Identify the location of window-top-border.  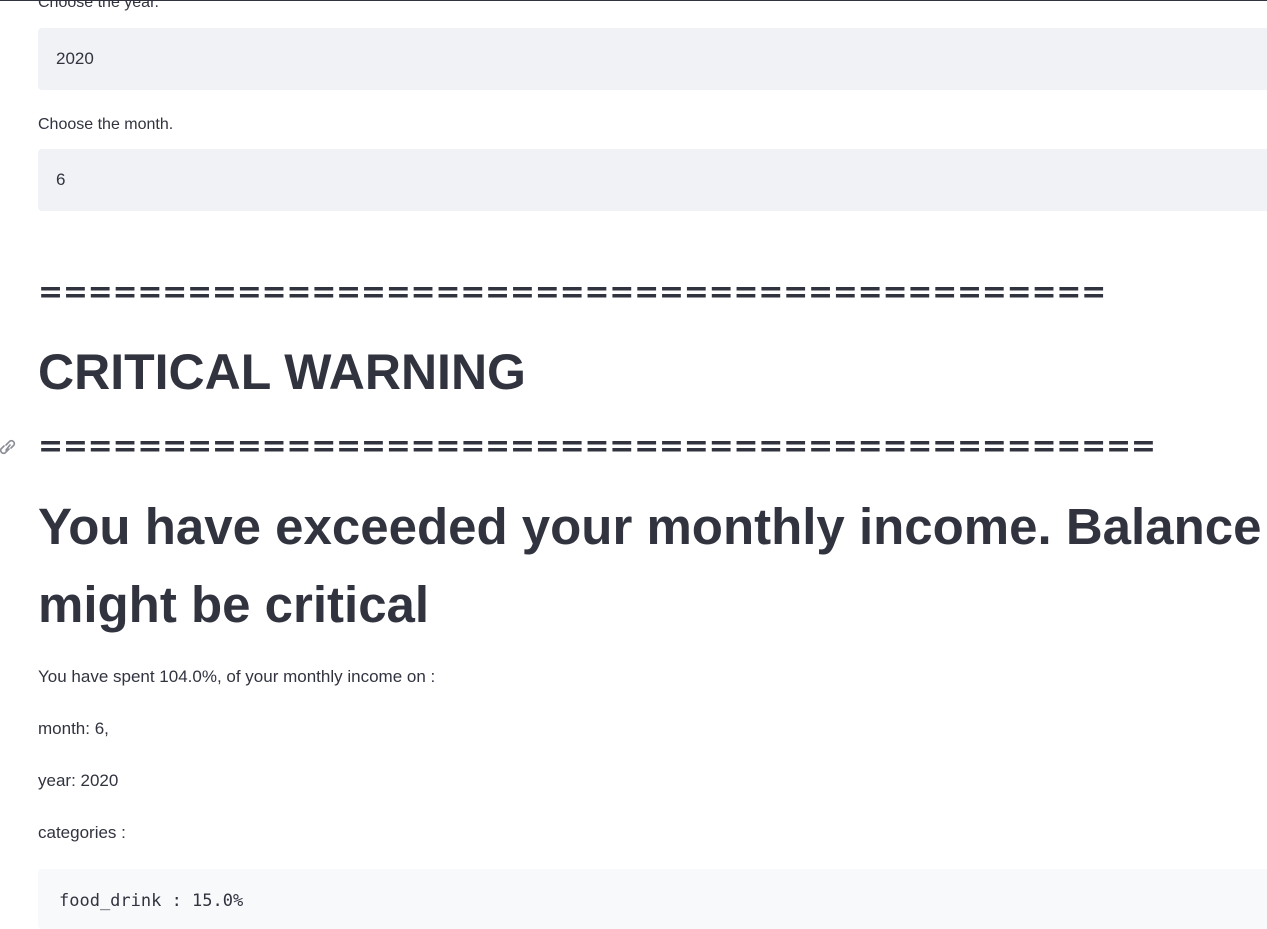
(633, 0).